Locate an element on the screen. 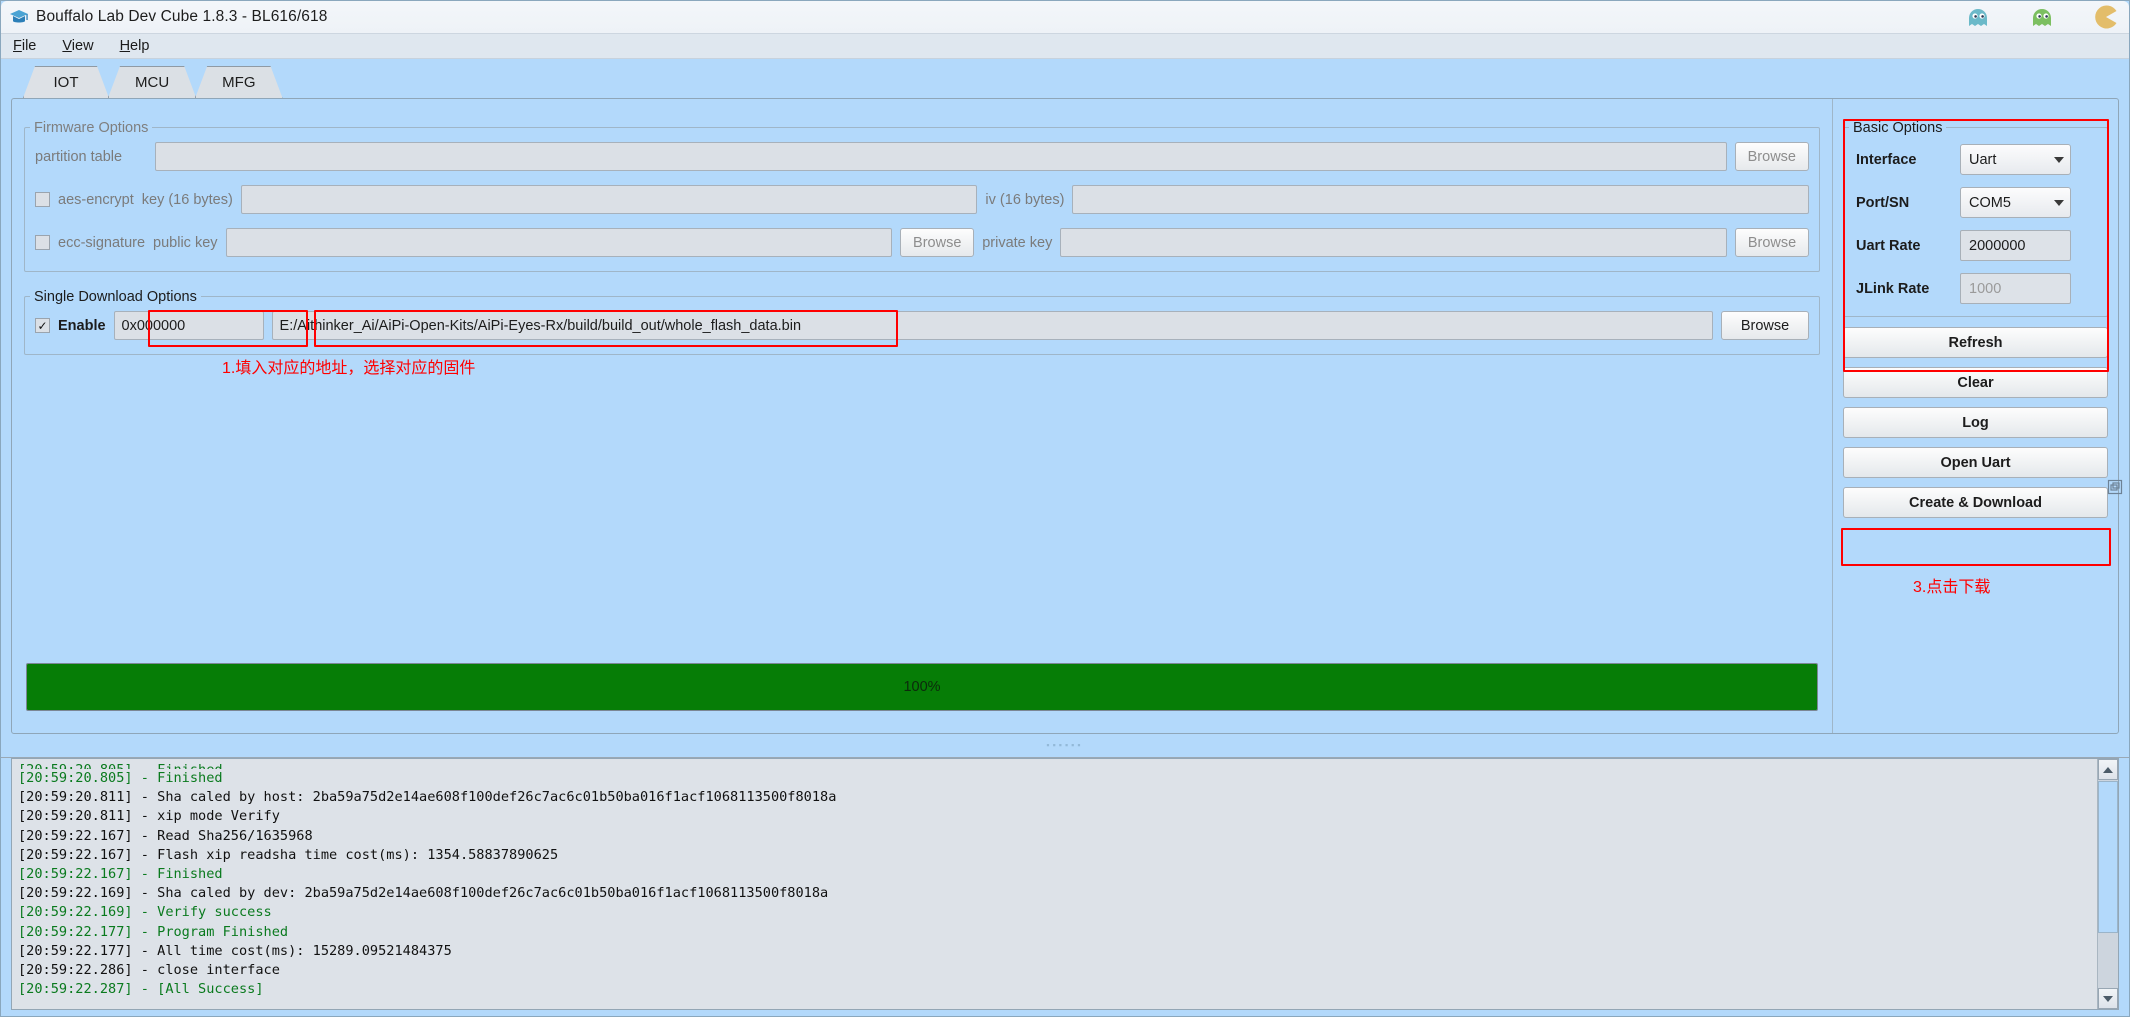  aes-iv-input is located at coordinates (1440, 199).